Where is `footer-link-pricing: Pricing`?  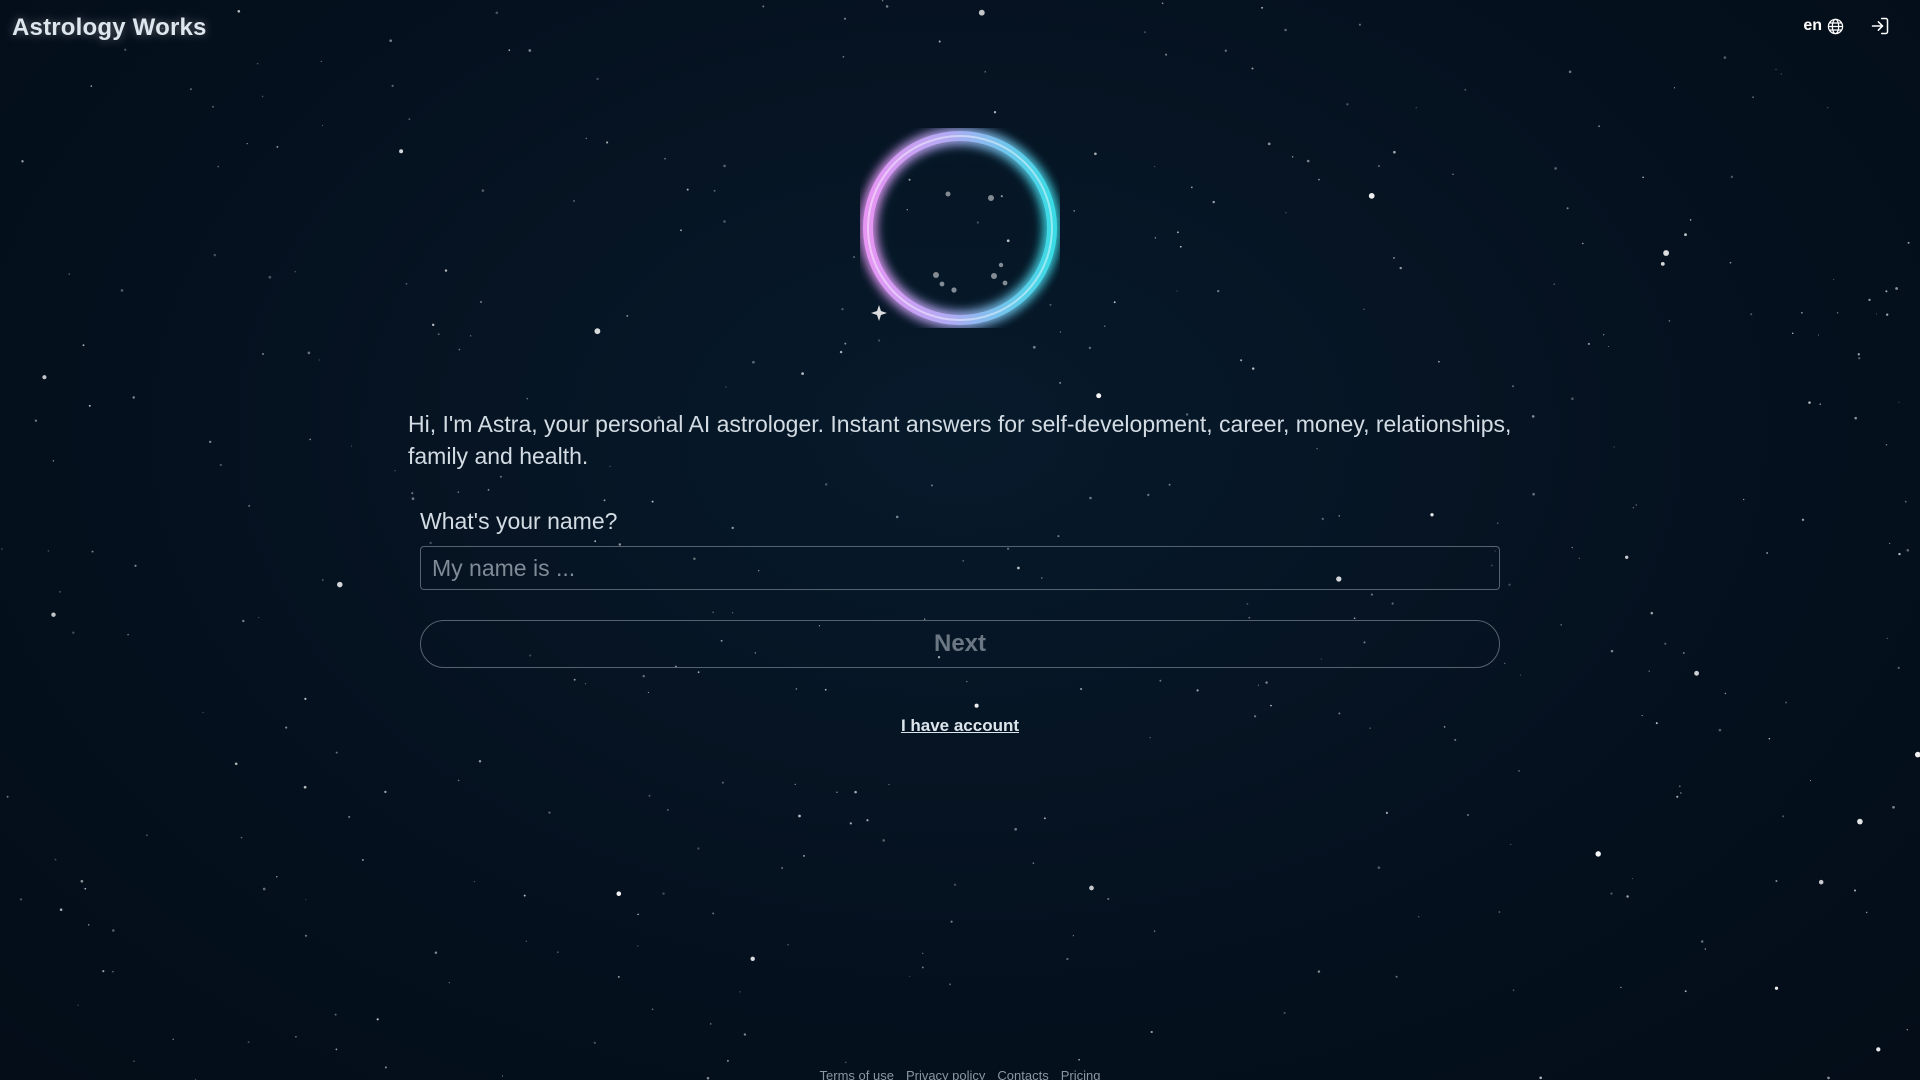
footer-link-pricing: Pricing is located at coordinates (1081, 1074).